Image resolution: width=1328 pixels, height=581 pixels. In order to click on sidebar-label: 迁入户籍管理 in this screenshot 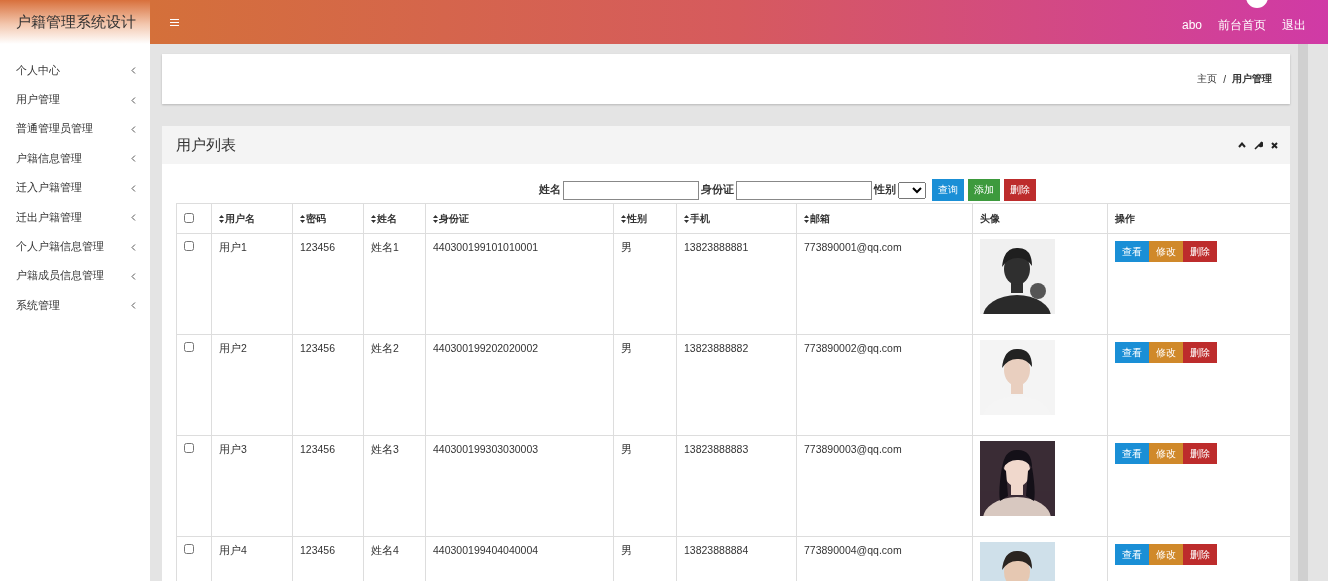, I will do `click(49, 188)`.